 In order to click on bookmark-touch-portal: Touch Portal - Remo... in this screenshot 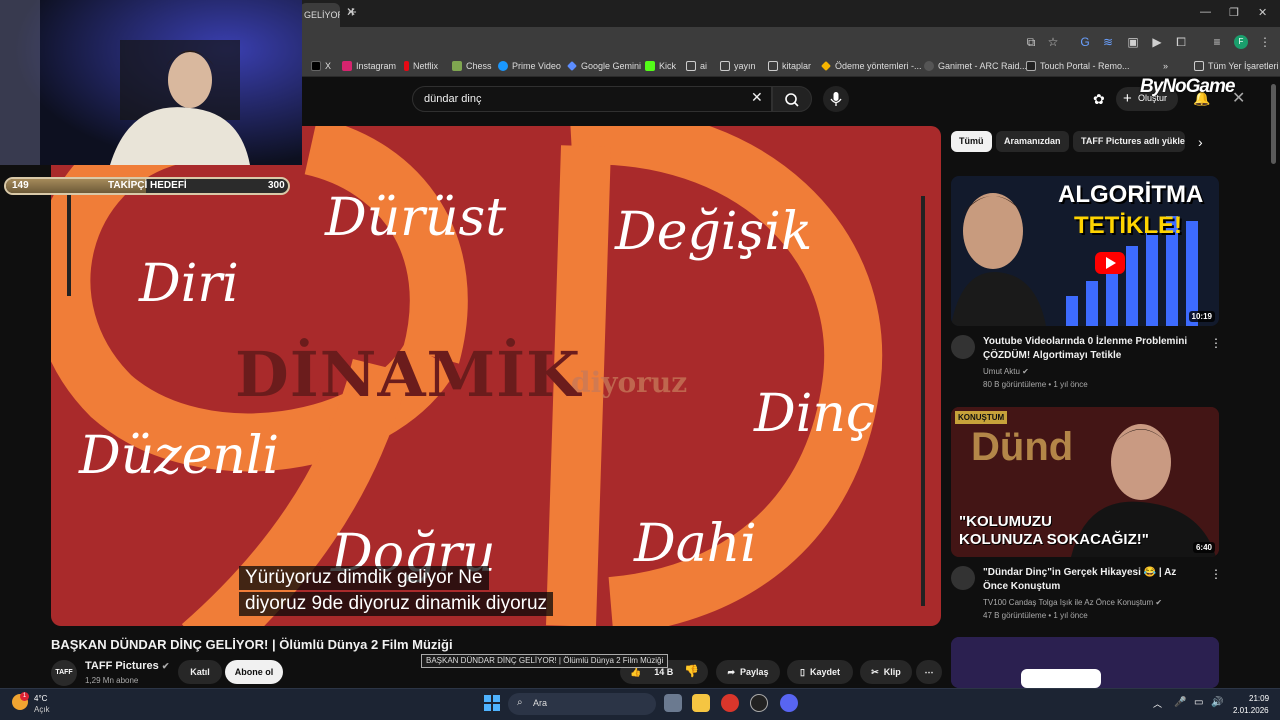, I will do `click(1078, 66)`.